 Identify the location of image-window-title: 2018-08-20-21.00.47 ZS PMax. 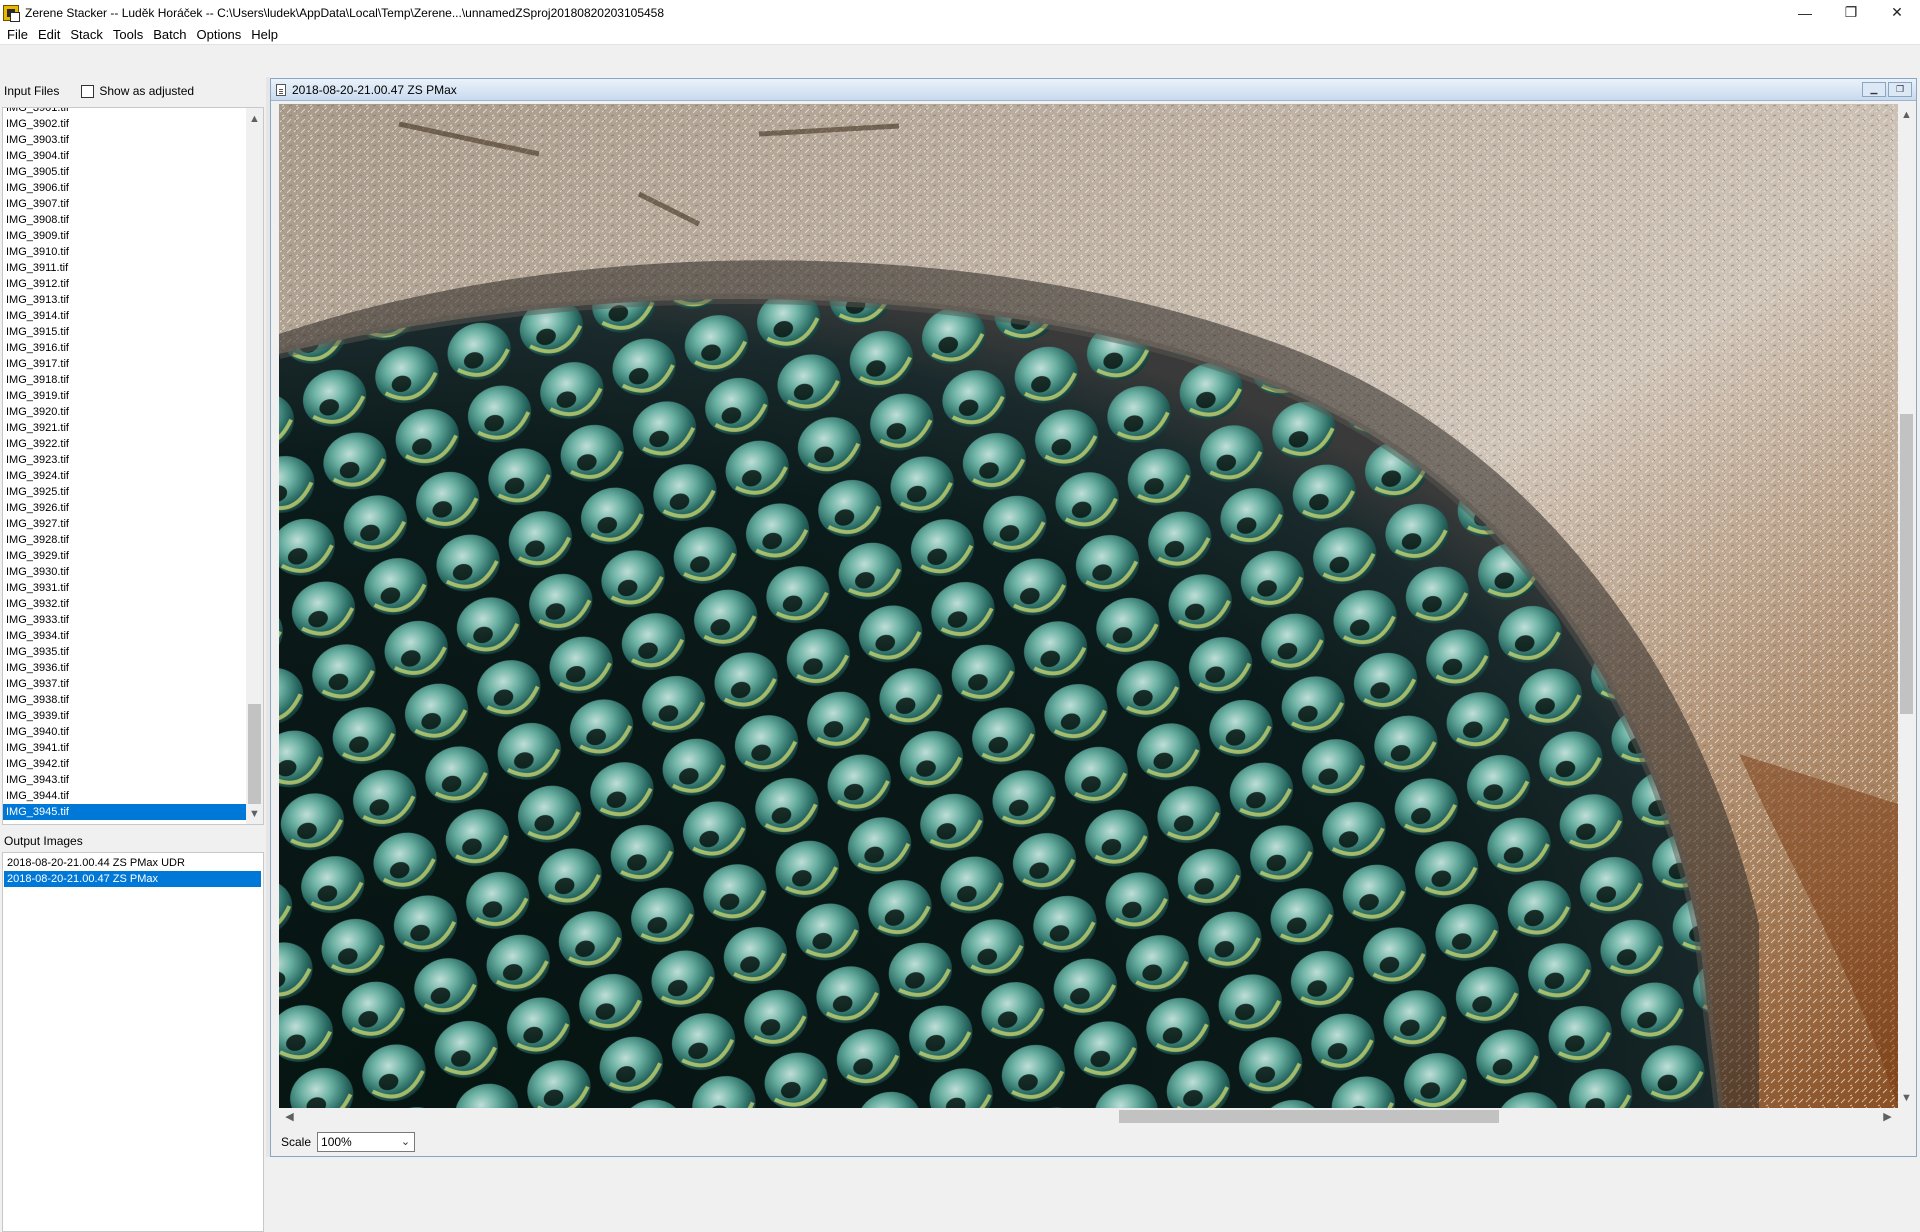
(374, 89).